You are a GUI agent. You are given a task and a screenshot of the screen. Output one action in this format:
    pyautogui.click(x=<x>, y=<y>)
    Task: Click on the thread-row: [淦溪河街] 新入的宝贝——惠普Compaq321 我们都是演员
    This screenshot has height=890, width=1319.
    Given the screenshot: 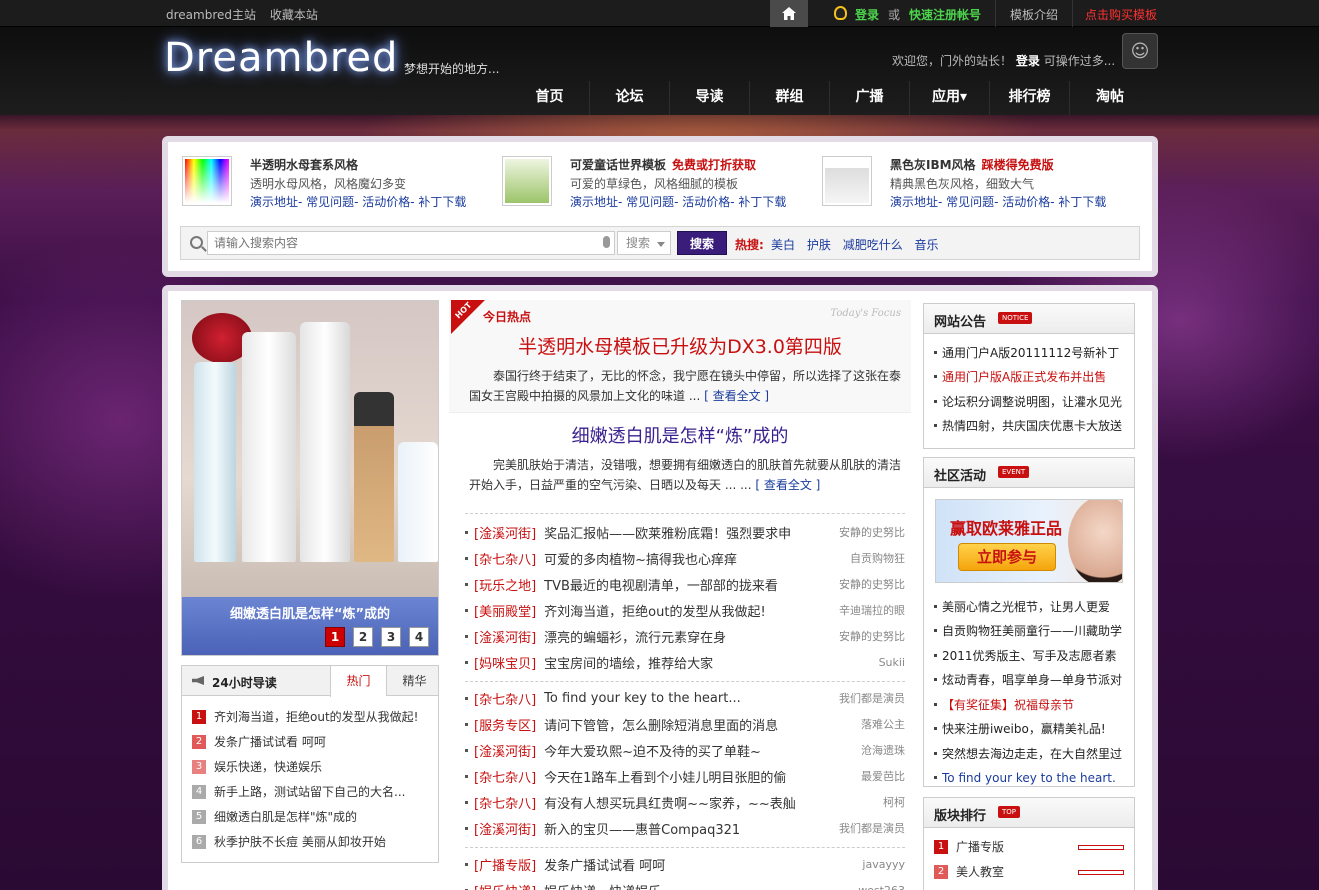 What is the action you would take?
    pyautogui.click(x=685, y=828)
    